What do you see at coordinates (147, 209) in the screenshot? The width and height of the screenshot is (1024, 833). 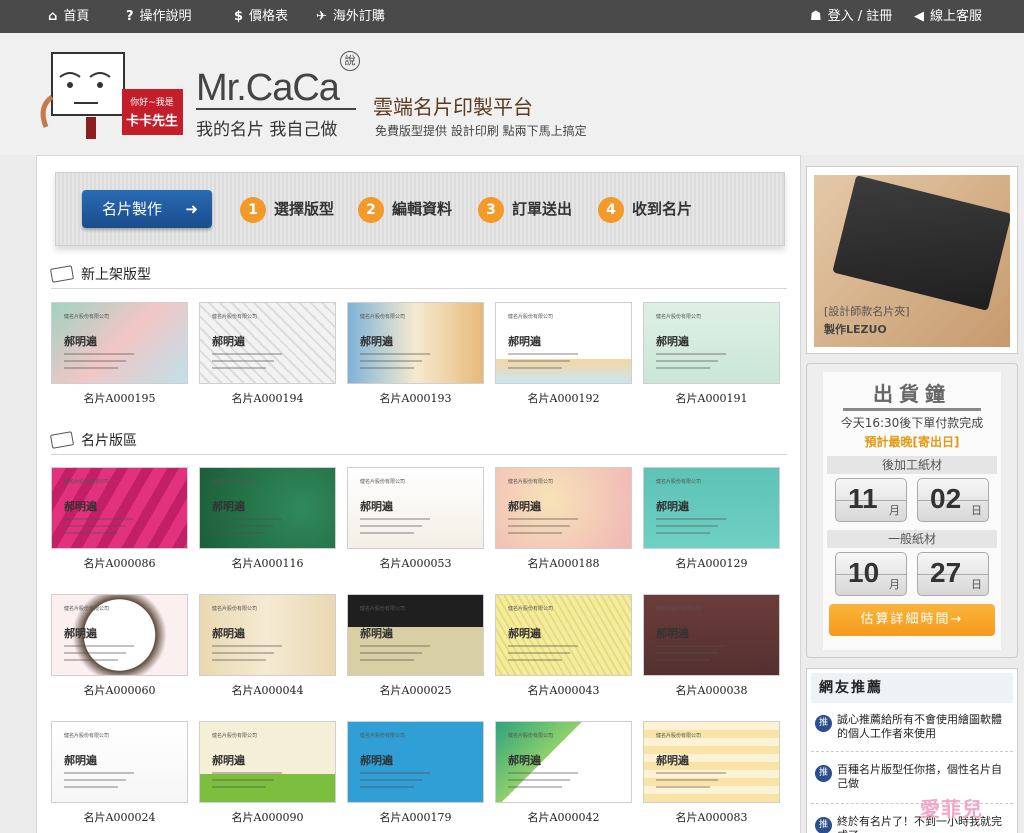 I see `make-card-button: 名片製作 ➜` at bounding box center [147, 209].